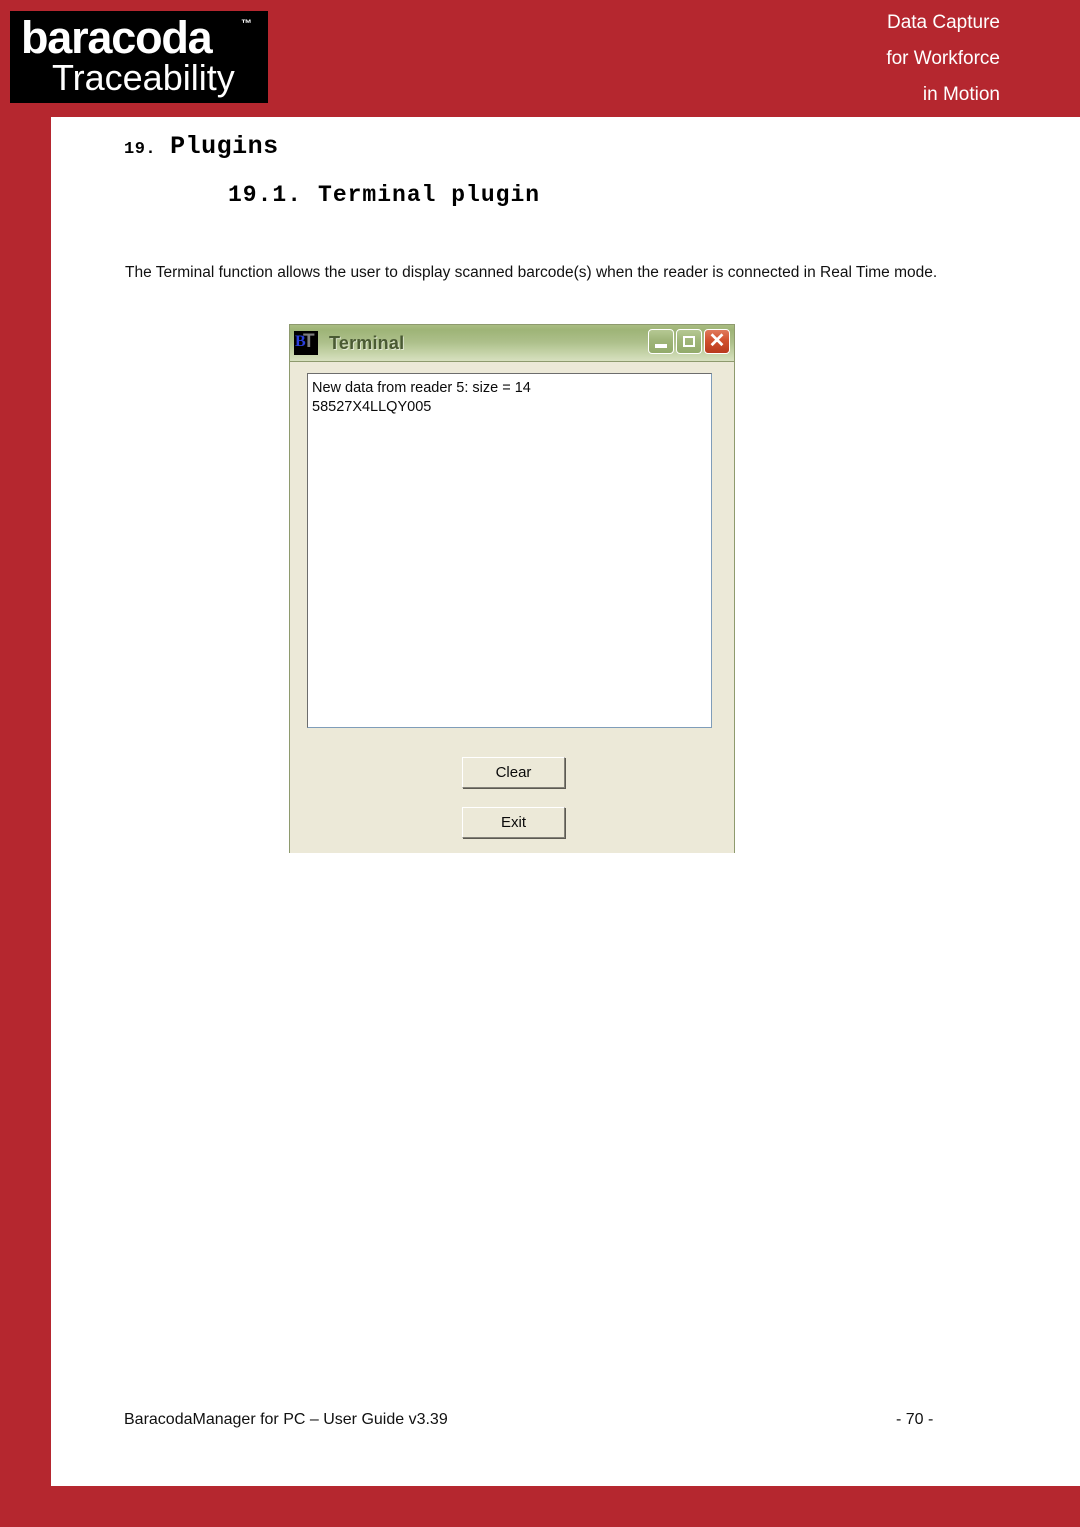  Describe the element at coordinates (372, 407) in the screenshot. I see `output-line: 58527X4LLQY005` at that location.